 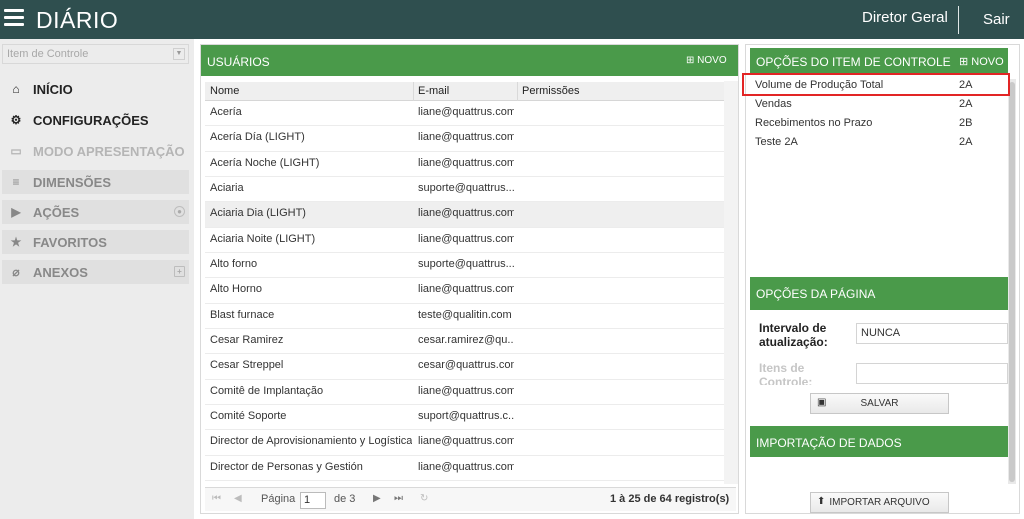 I want to click on save-button: ▣ SALVAR, so click(x=879, y=403).